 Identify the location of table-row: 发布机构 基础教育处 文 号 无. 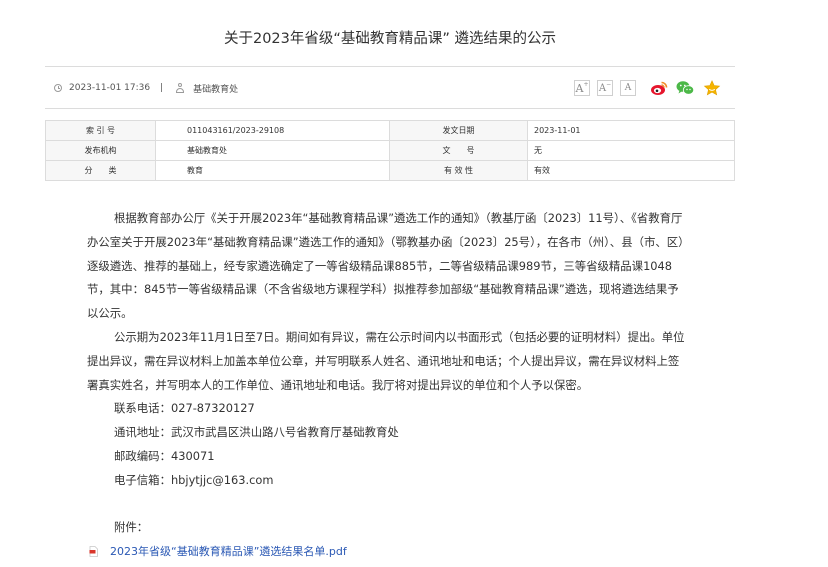
(390, 150).